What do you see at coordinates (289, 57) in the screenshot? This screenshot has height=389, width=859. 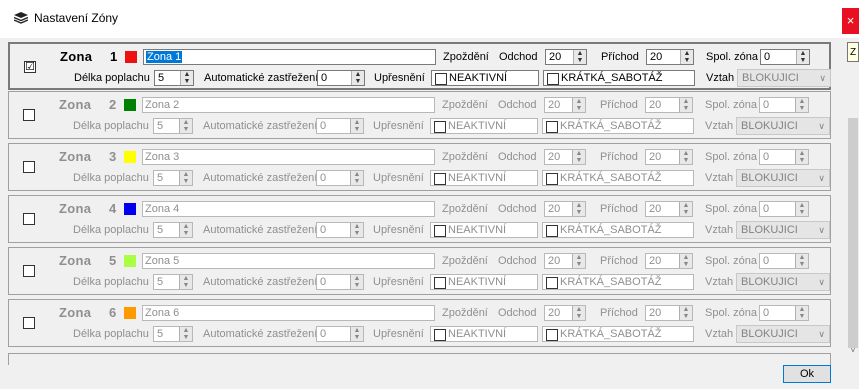 I see `zone-name-input: Zona 1` at bounding box center [289, 57].